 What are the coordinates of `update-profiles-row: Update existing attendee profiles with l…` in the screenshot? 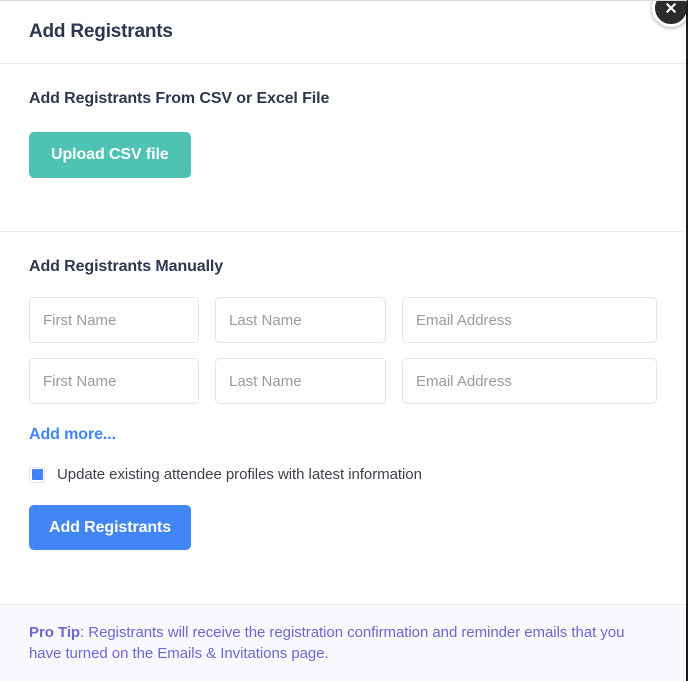 It's located at (343, 474).